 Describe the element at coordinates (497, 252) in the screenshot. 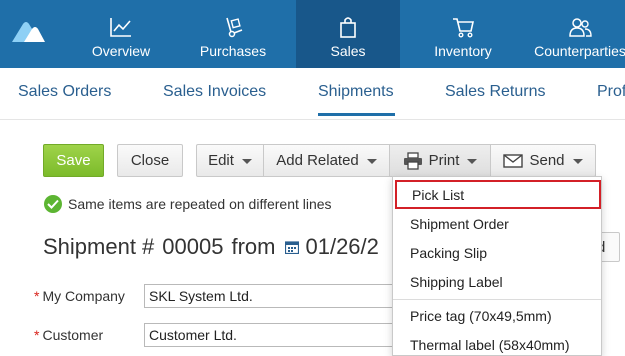

I see `menu-item-packing-slip: Packing Slip` at that location.